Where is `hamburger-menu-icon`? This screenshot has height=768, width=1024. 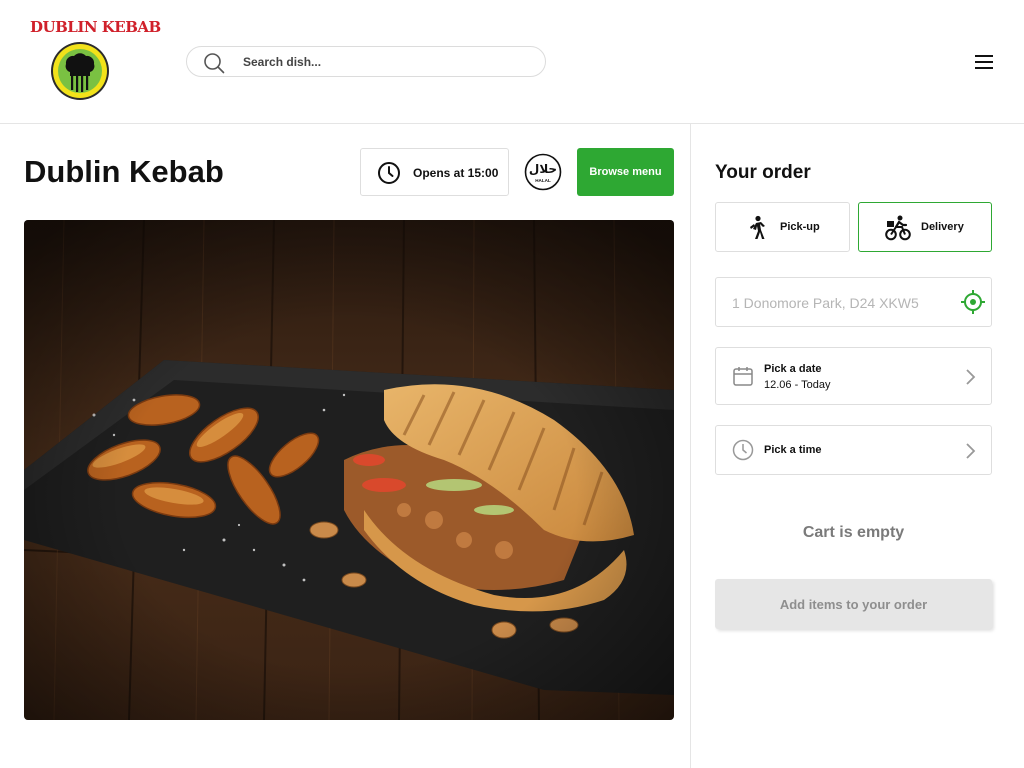
hamburger-menu-icon is located at coordinates (984, 62).